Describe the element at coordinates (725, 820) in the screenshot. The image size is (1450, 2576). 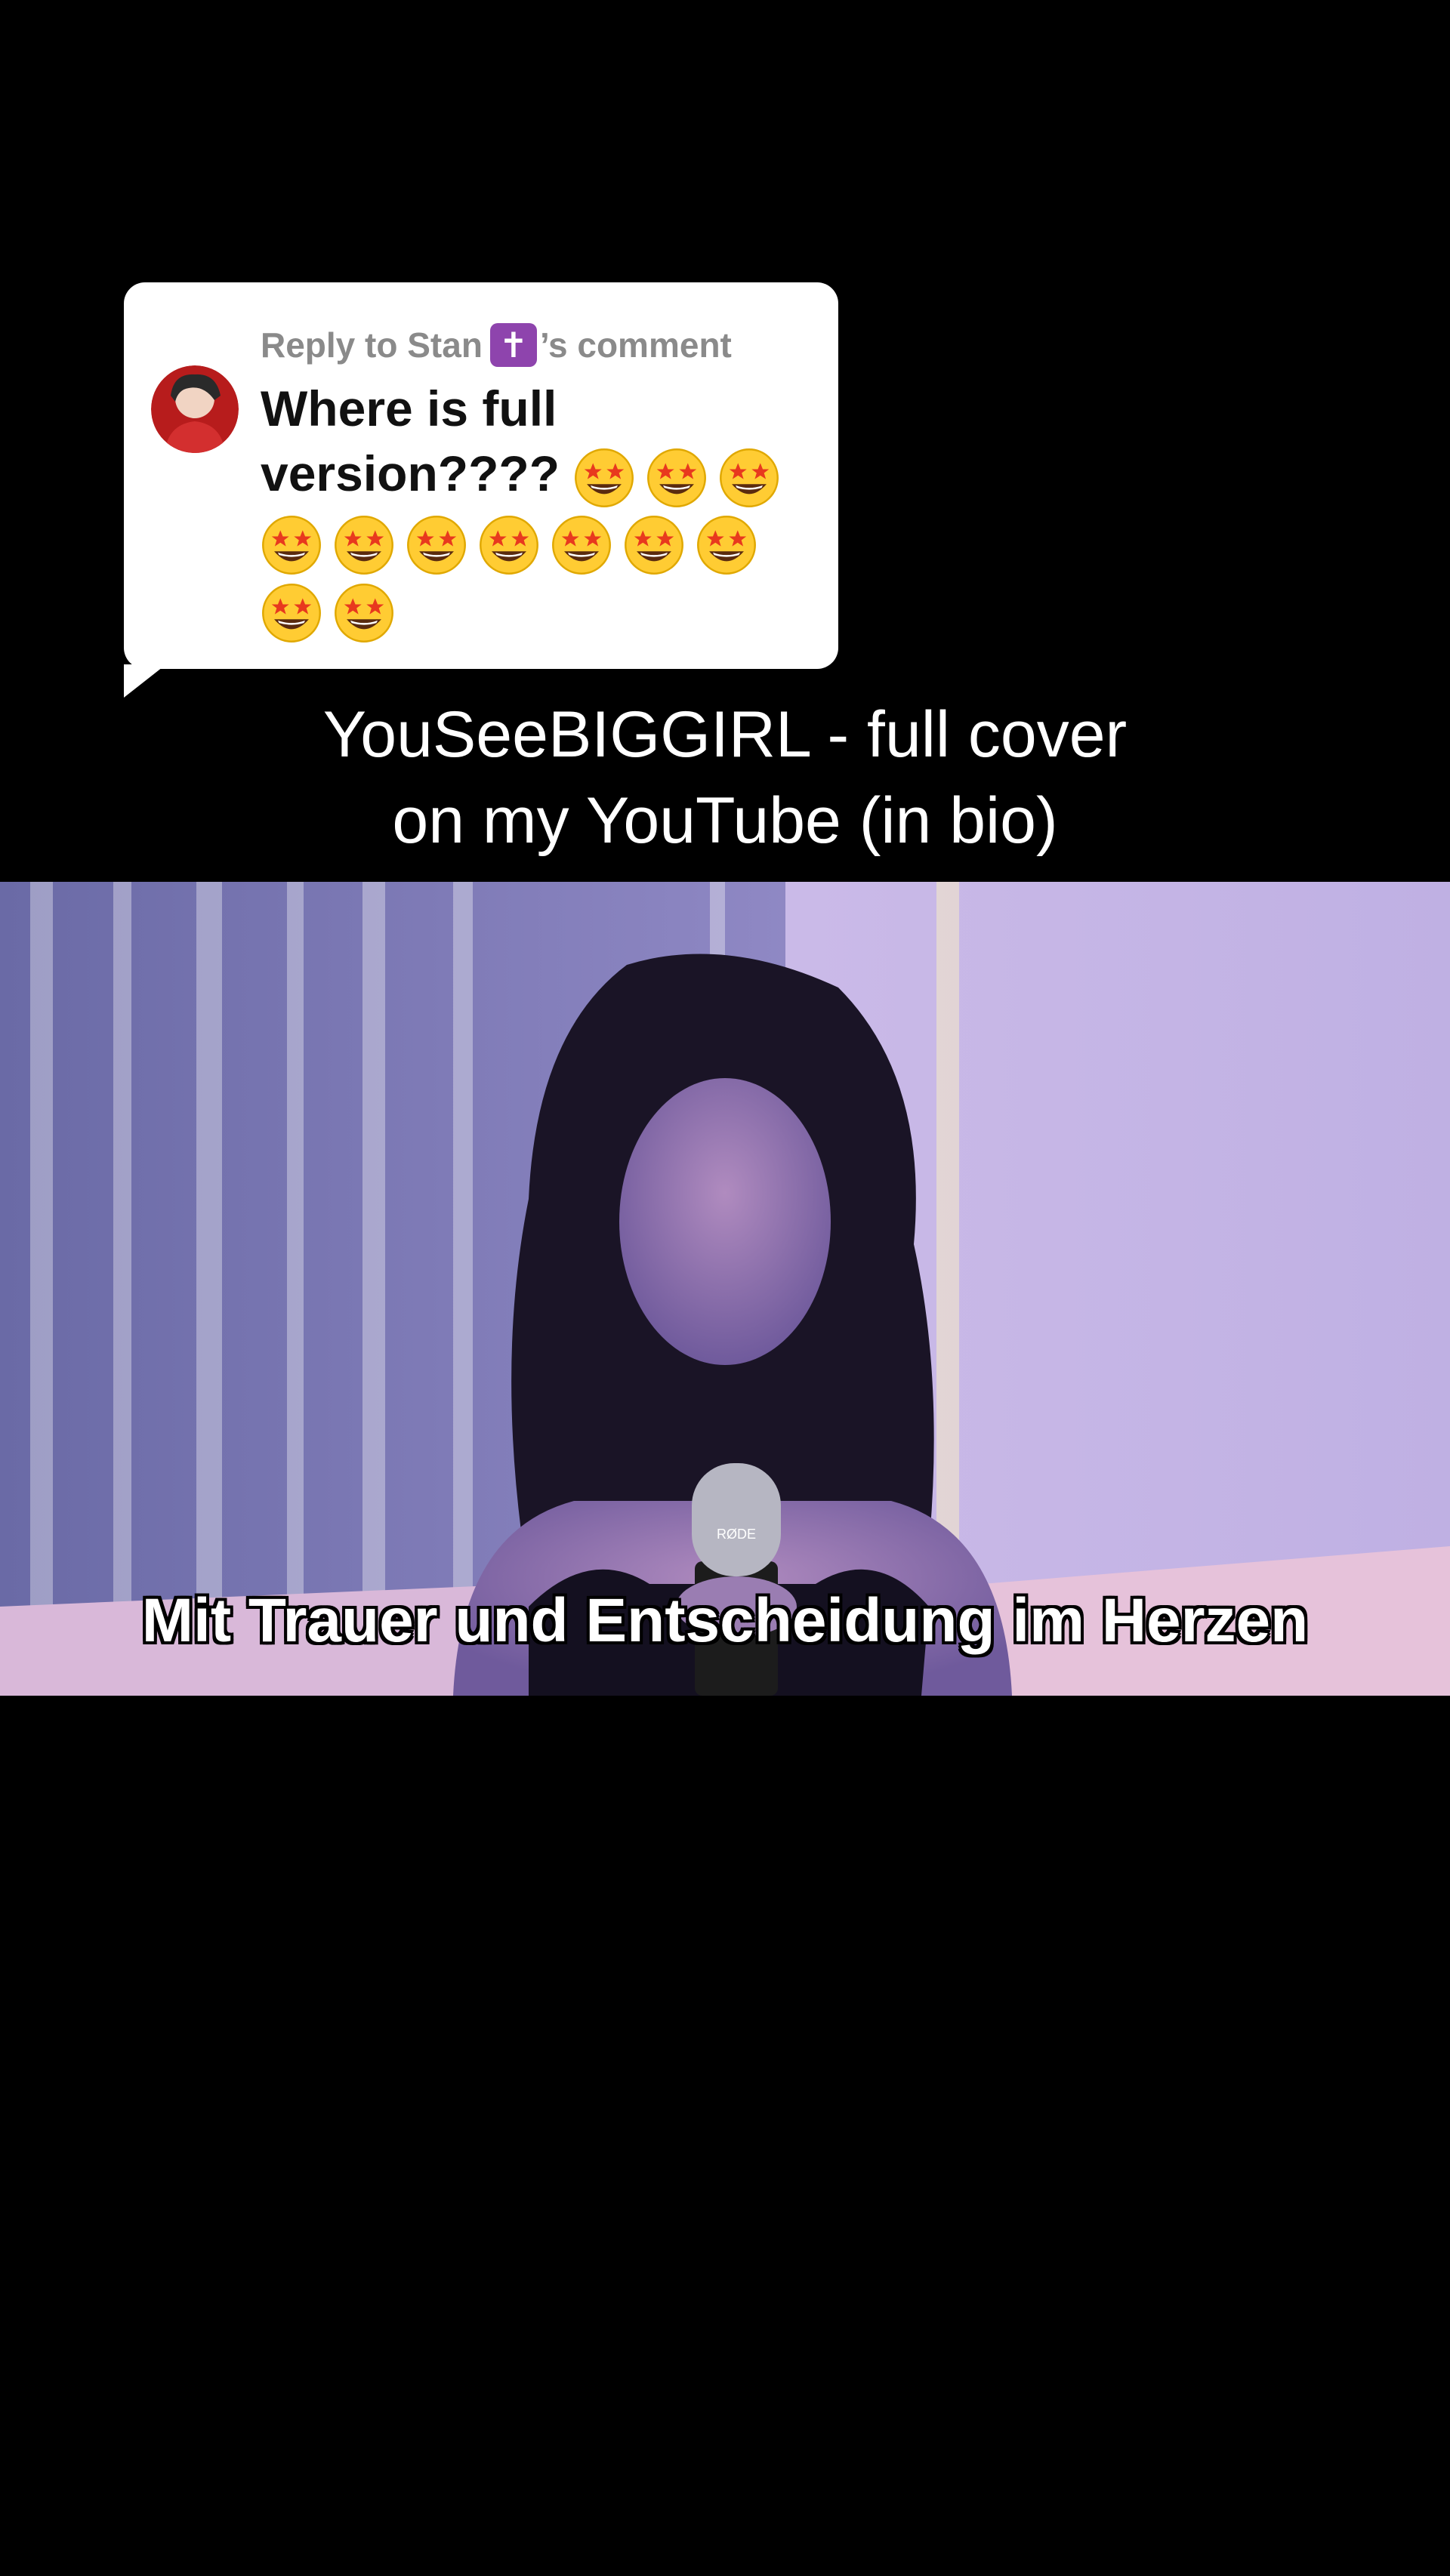
I see `caption-line-2: on my YouTube (in bio)` at that location.